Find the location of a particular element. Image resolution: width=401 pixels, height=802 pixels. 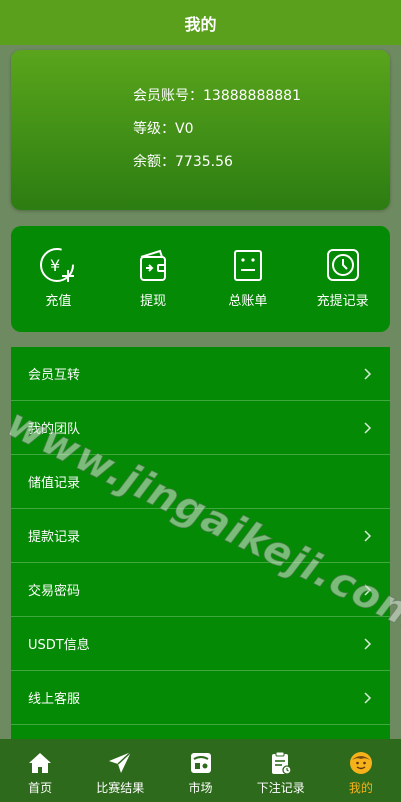

tab-label: 比赛结果 is located at coordinates (120, 788).